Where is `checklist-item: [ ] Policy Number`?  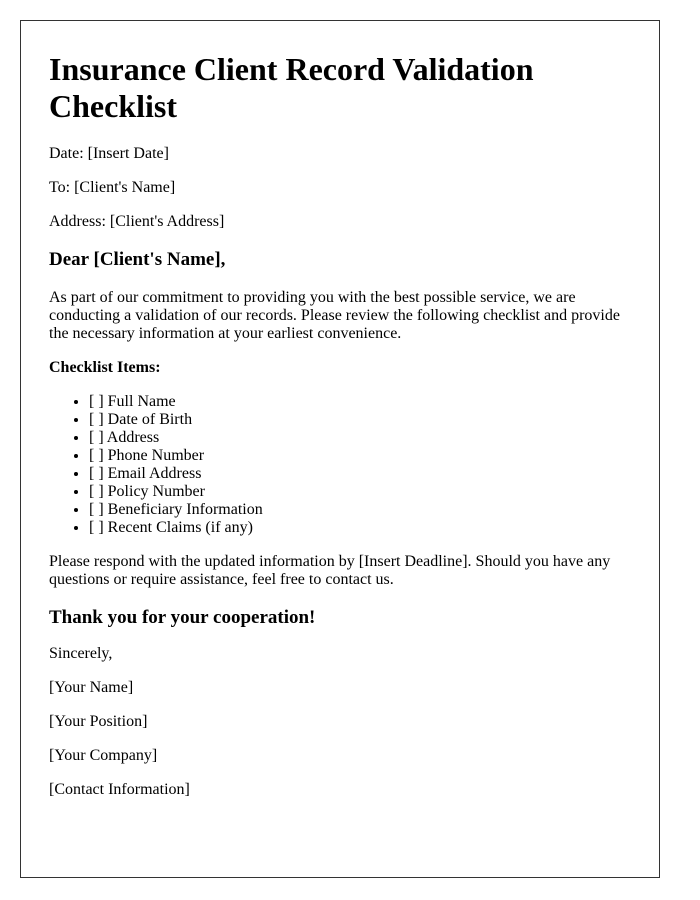
checklist-item: [ ] Policy Number is located at coordinates (360, 492).